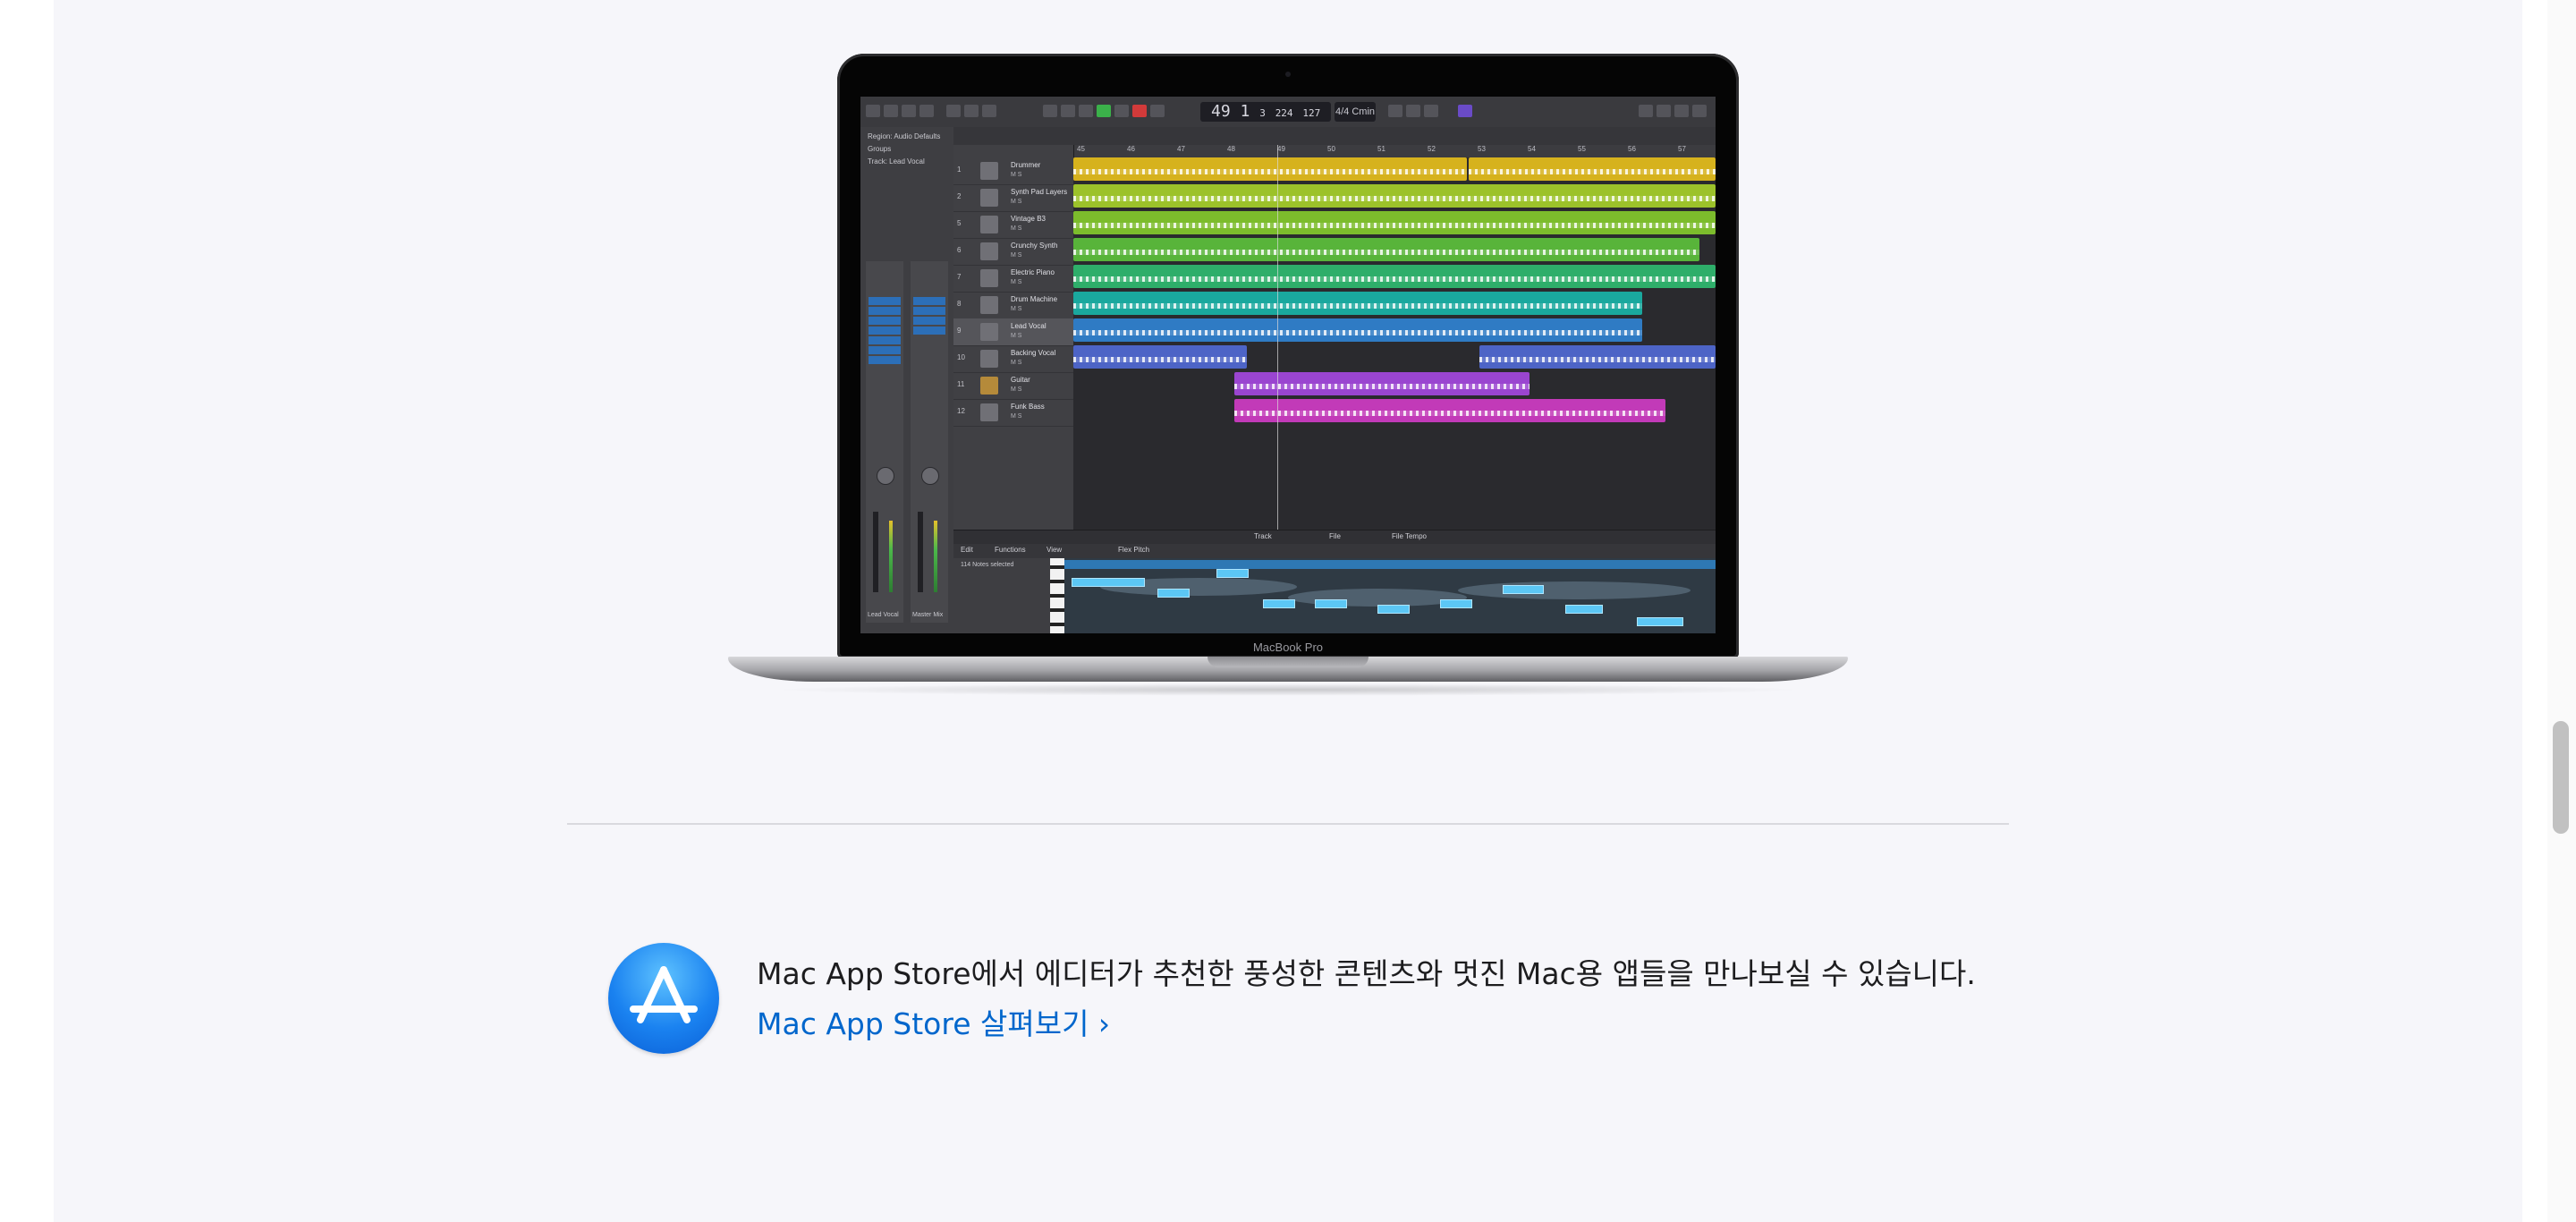 The height and width of the screenshot is (1222, 2576). What do you see at coordinates (1033, 272) in the screenshot?
I see `track-name: Electric Piano` at bounding box center [1033, 272].